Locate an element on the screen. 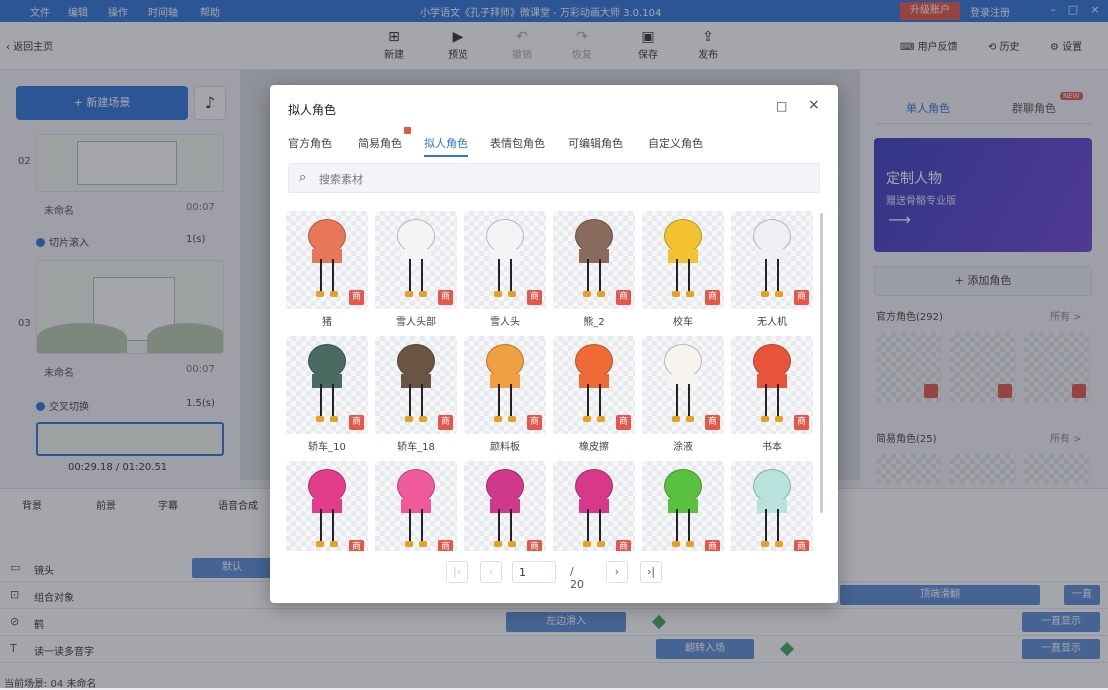  character-name: 颜料板 is located at coordinates (505, 447).